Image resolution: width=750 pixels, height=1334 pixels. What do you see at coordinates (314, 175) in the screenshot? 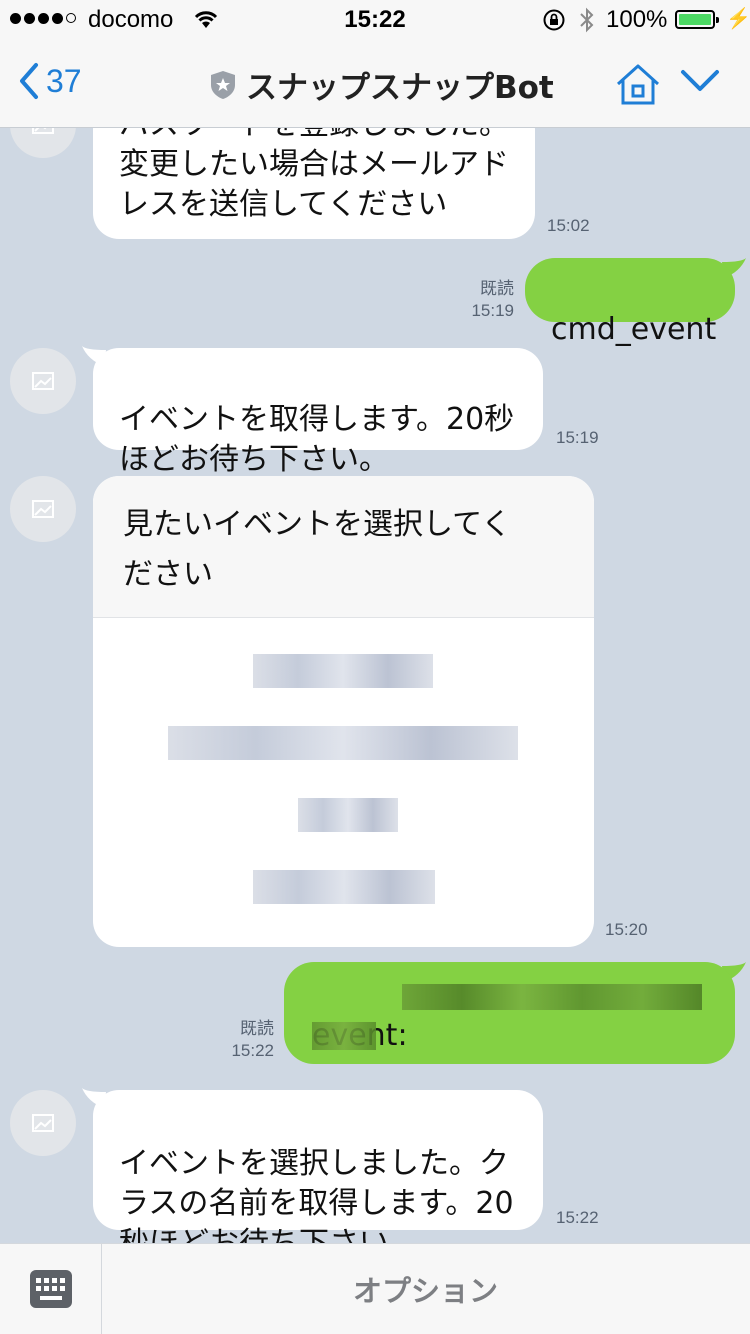
I see `message-text: パスワードを登録しました。 変更したい場合はメールアド レスを送信してください` at bounding box center [314, 175].